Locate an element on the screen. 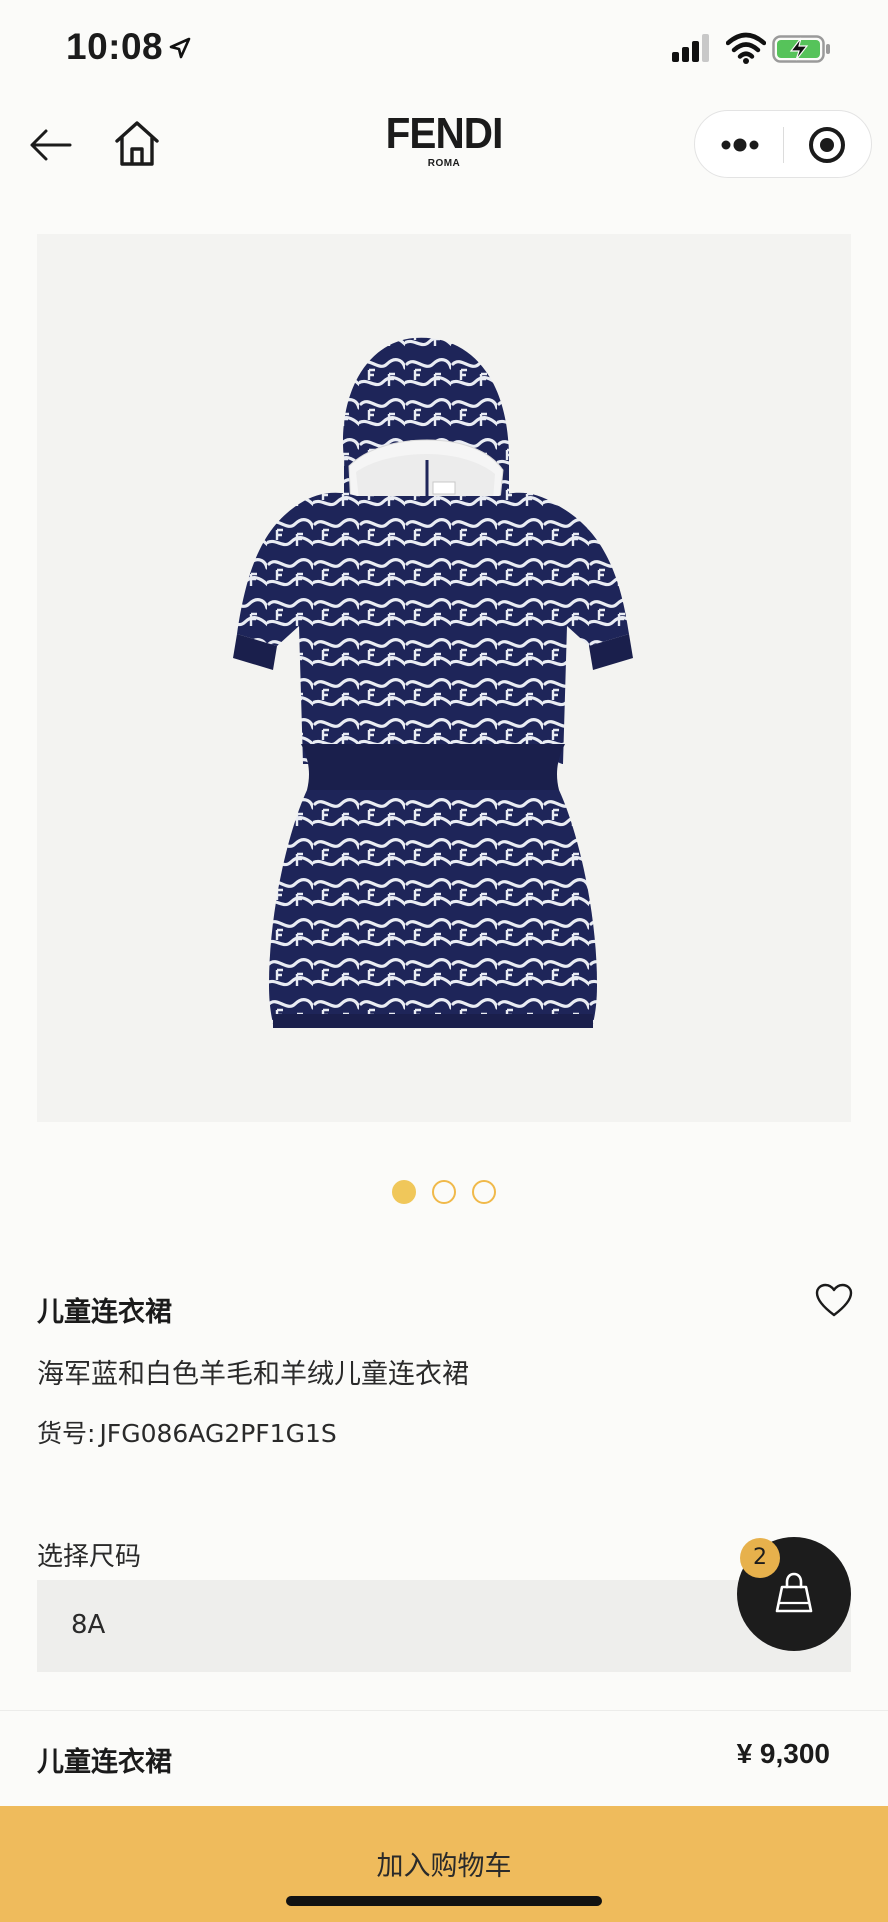 This screenshot has width=888, height=1922. carousel-dots is located at coordinates (444, 1193).